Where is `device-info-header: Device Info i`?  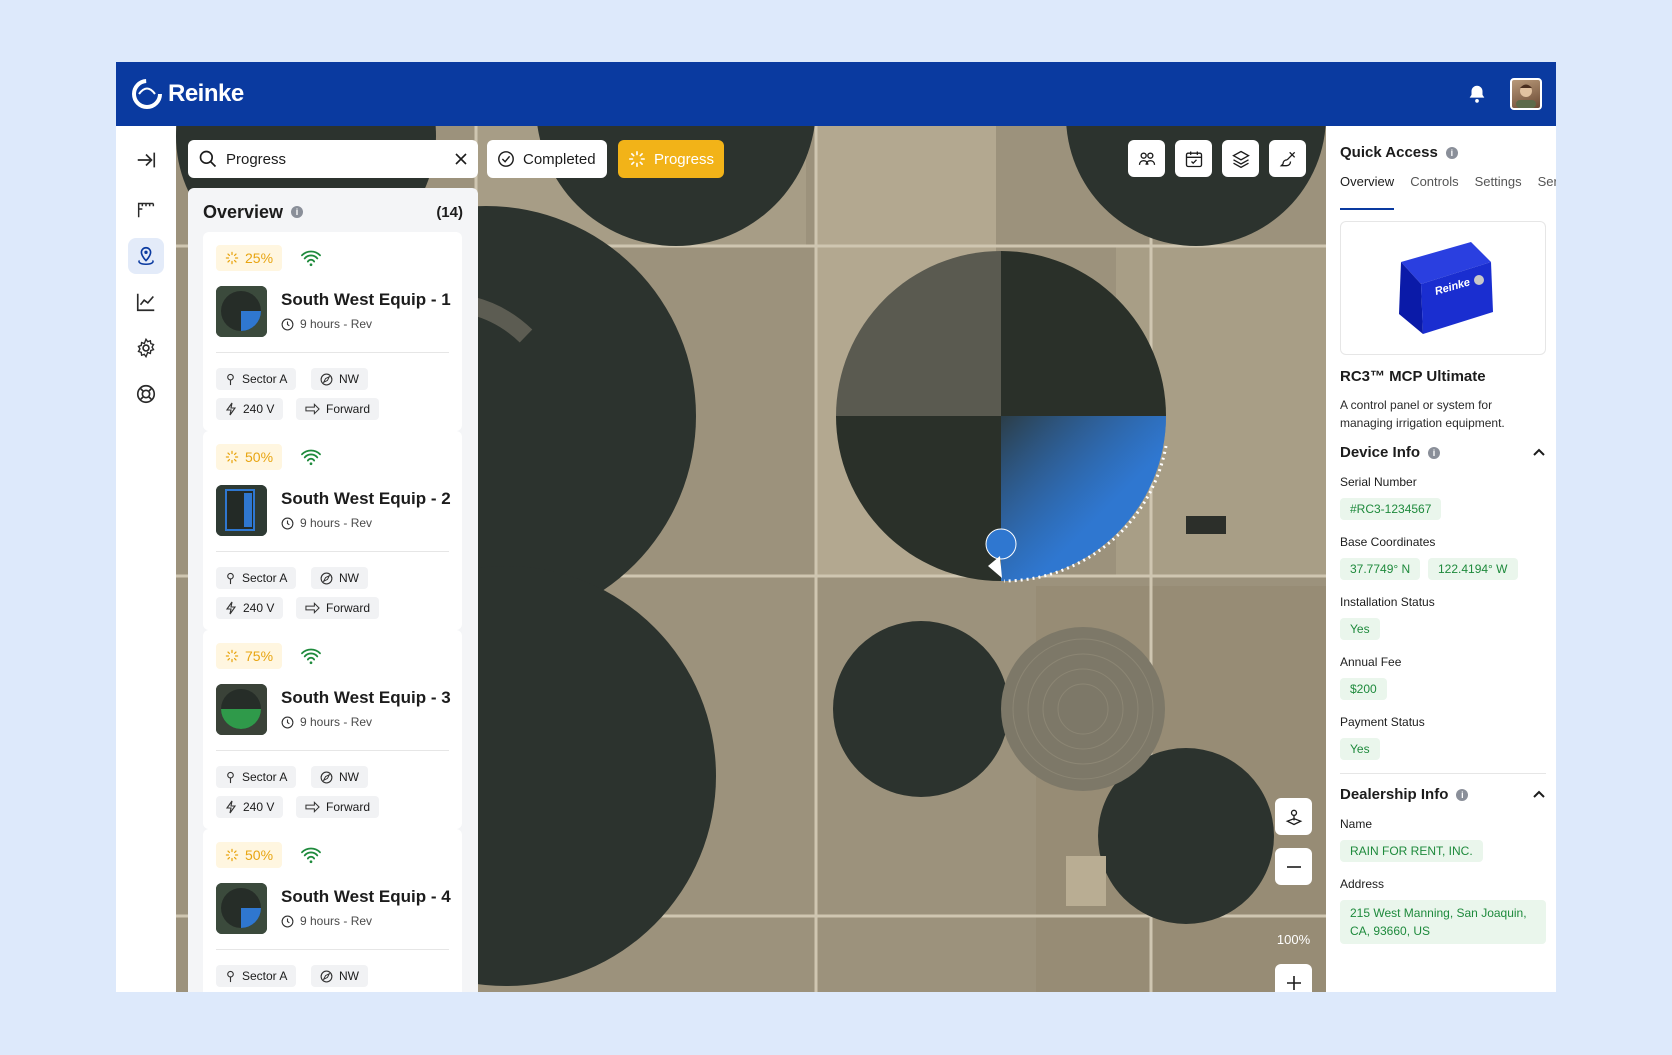
device-info-header: Device Info i is located at coordinates (1443, 452).